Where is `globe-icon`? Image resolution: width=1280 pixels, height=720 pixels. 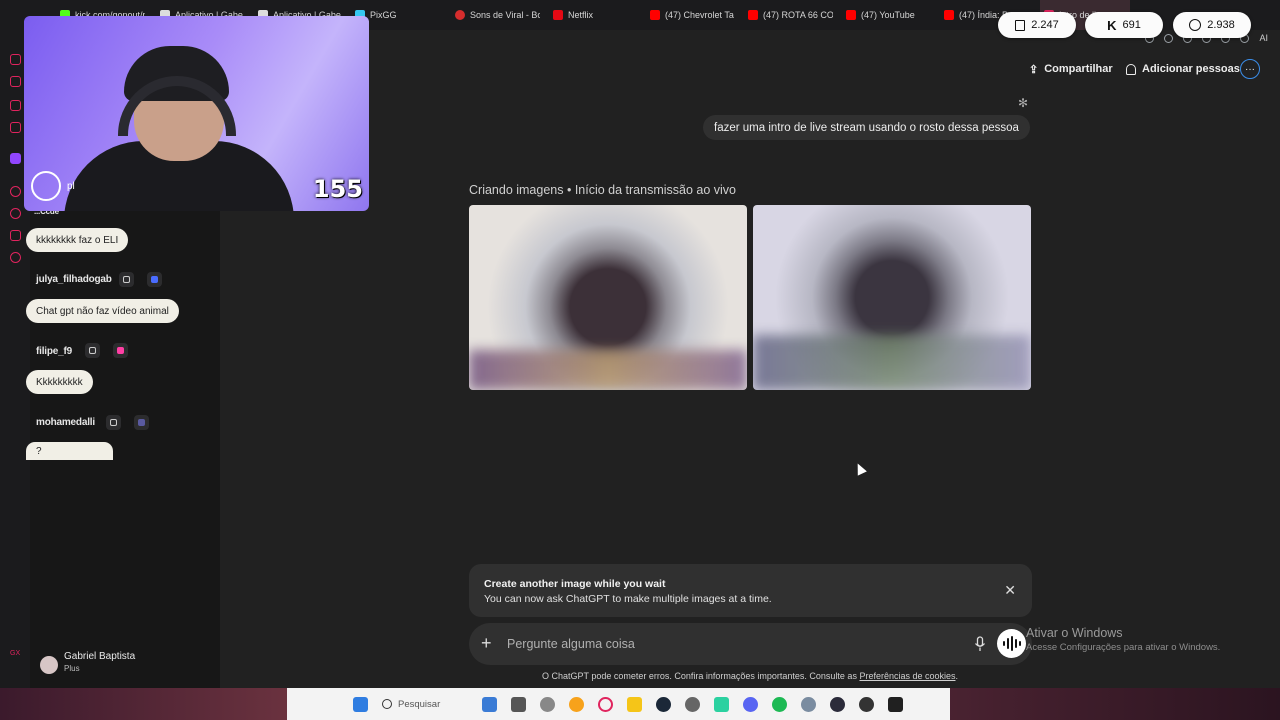 globe-icon is located at coordinates (1195, 25).